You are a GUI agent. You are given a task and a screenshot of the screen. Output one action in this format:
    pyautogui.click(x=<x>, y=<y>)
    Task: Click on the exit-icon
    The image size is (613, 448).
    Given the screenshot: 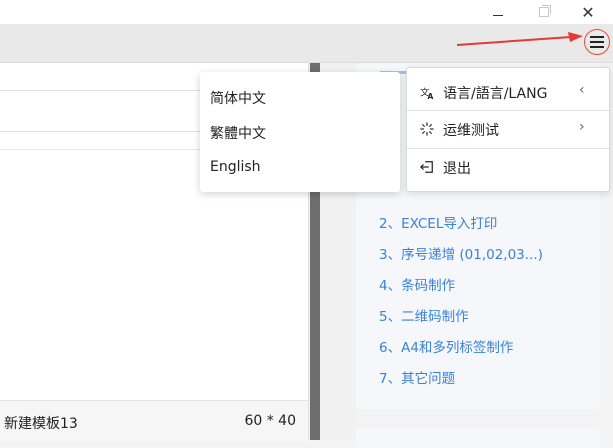 What is the action you would take?
    pyautogui.click(x=427, y=167)
    